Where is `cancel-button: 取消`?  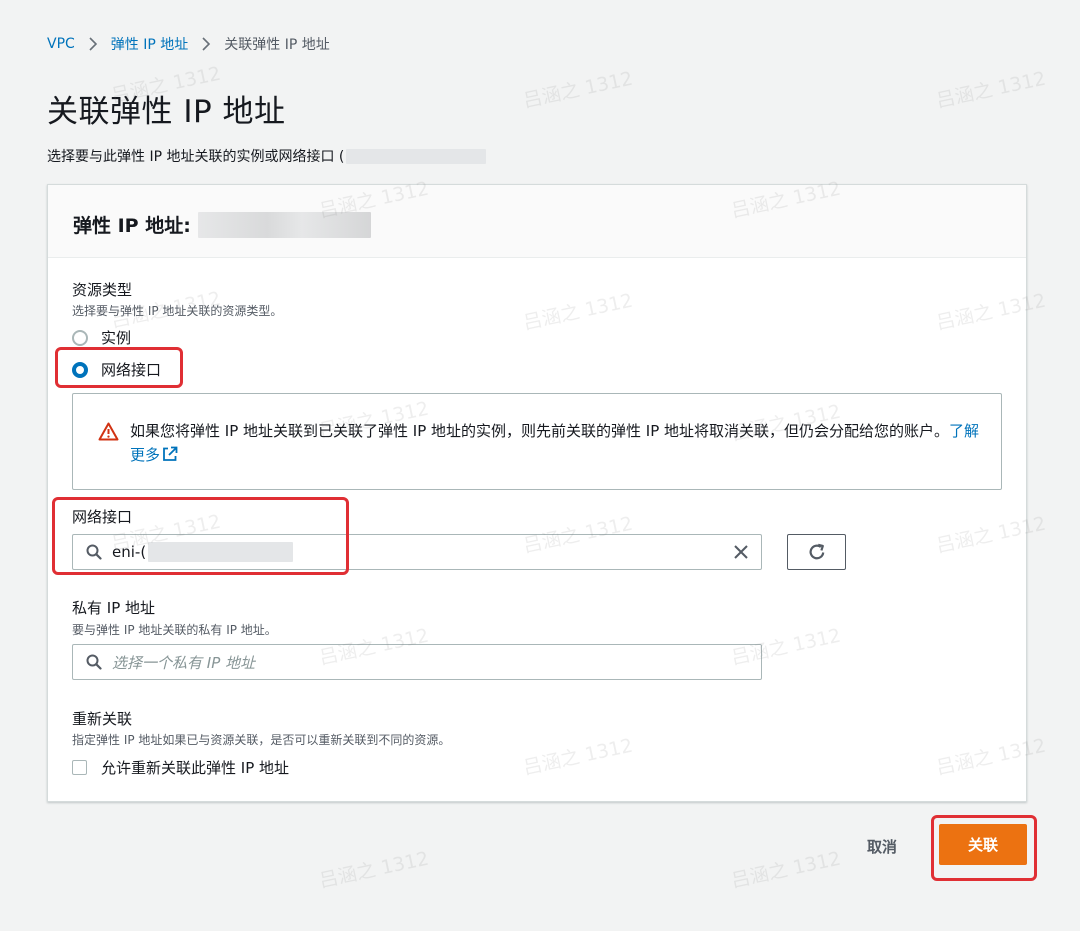 cancel-button: 取消 is located at coordinates (882, 846).